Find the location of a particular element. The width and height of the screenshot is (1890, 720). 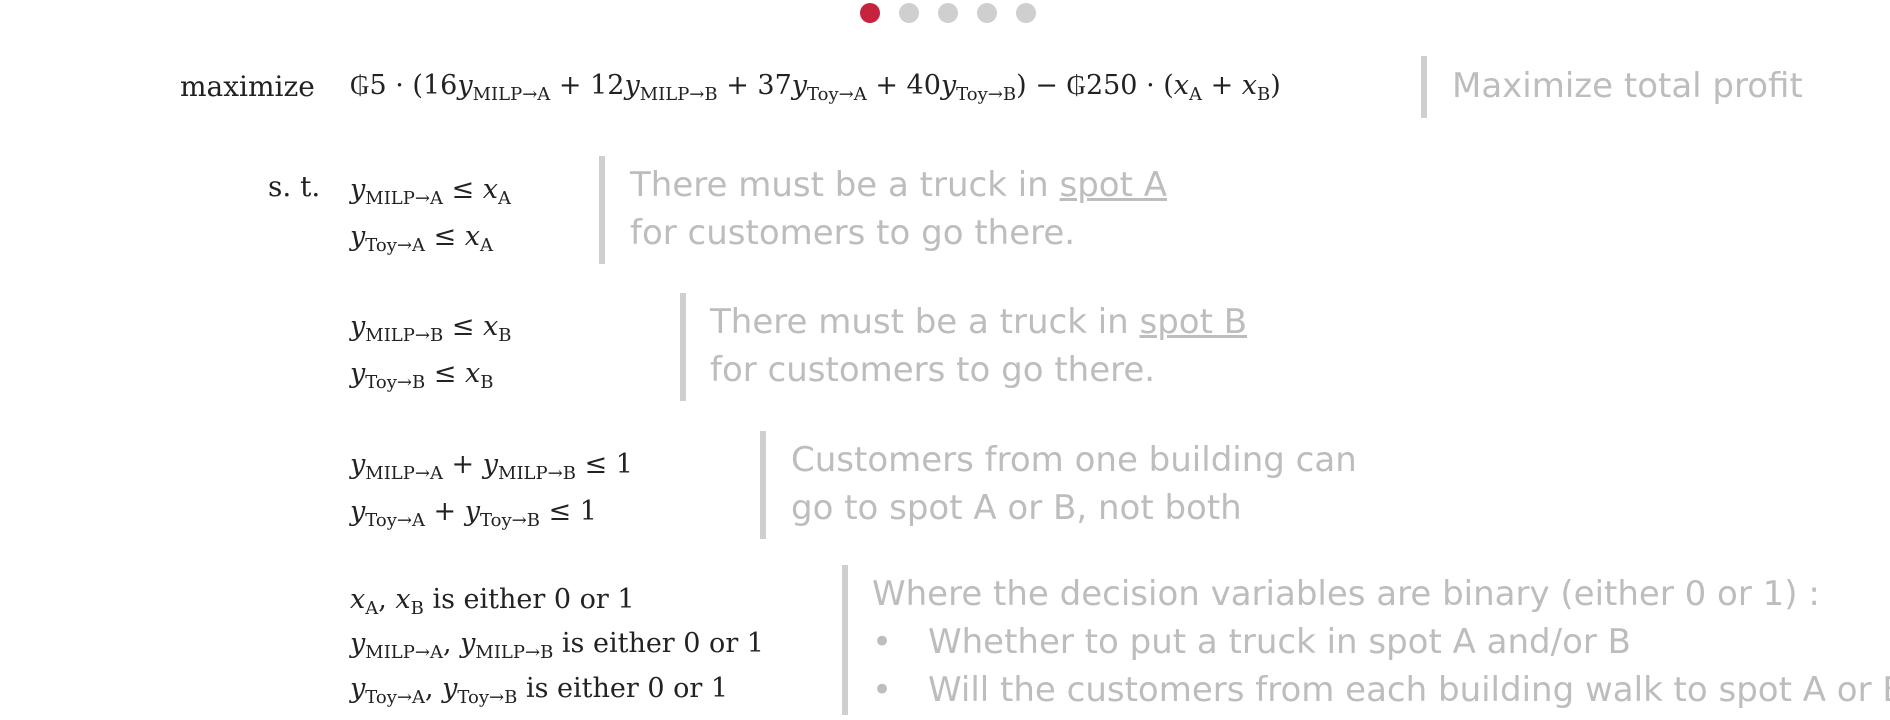

objective-caption: Maximize total profit is located at coordinates (1627, 86).